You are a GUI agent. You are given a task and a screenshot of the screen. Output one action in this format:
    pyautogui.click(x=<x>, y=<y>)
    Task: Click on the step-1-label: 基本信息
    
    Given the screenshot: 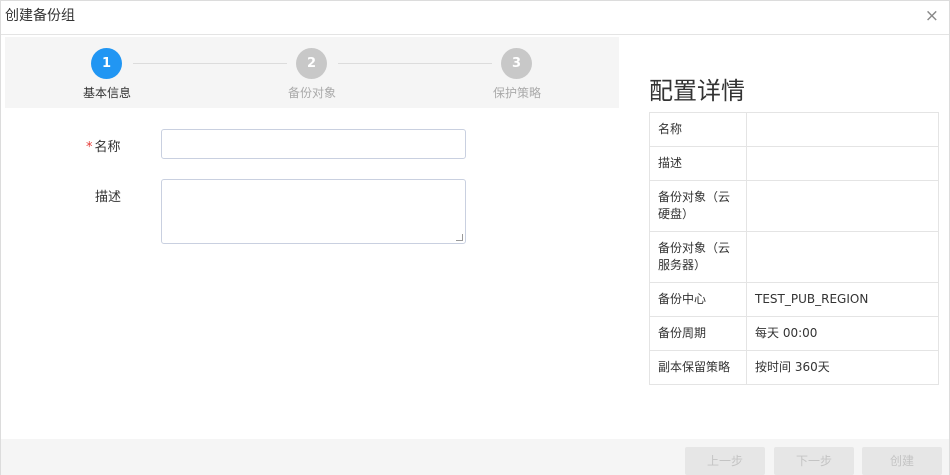 What is the action you would take?
    pyautogui.click(x=106, y=93)
    